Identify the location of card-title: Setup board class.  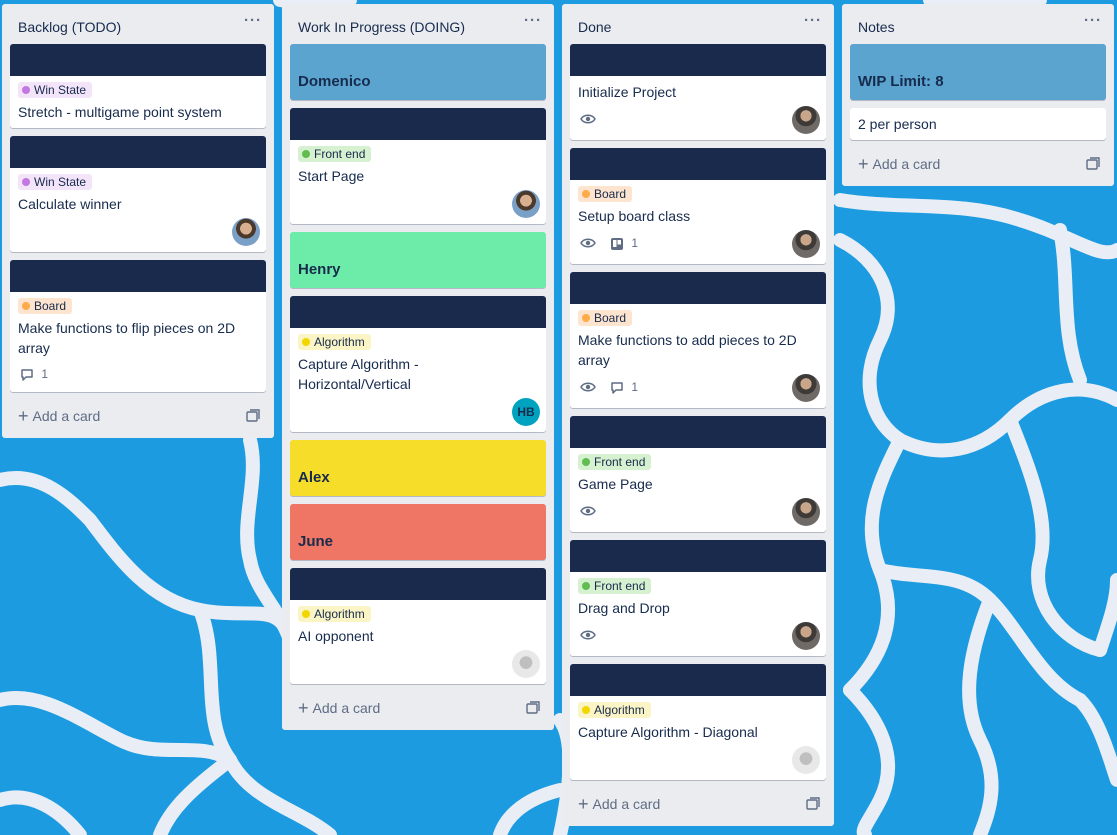
(634, 216).